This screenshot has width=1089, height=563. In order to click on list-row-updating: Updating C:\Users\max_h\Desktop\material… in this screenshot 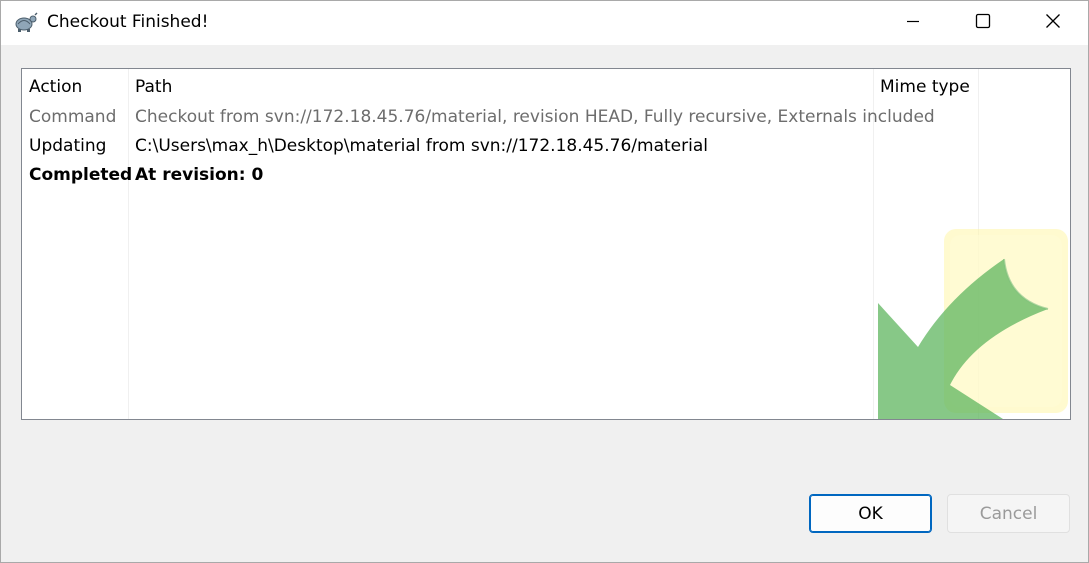, I will do `click(546, 146)`.